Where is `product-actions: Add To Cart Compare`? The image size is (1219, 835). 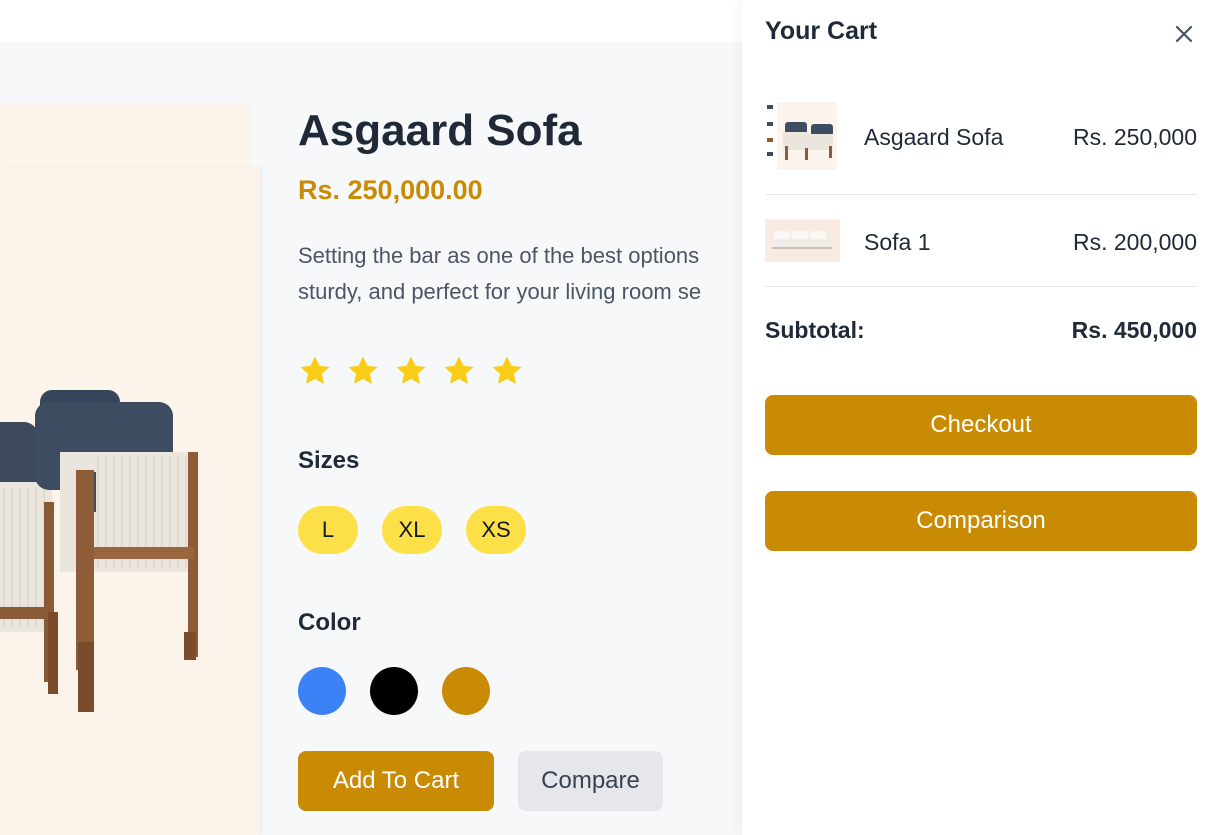
product-actions: Add To Cart Compare is located at coordinates (480, 781).